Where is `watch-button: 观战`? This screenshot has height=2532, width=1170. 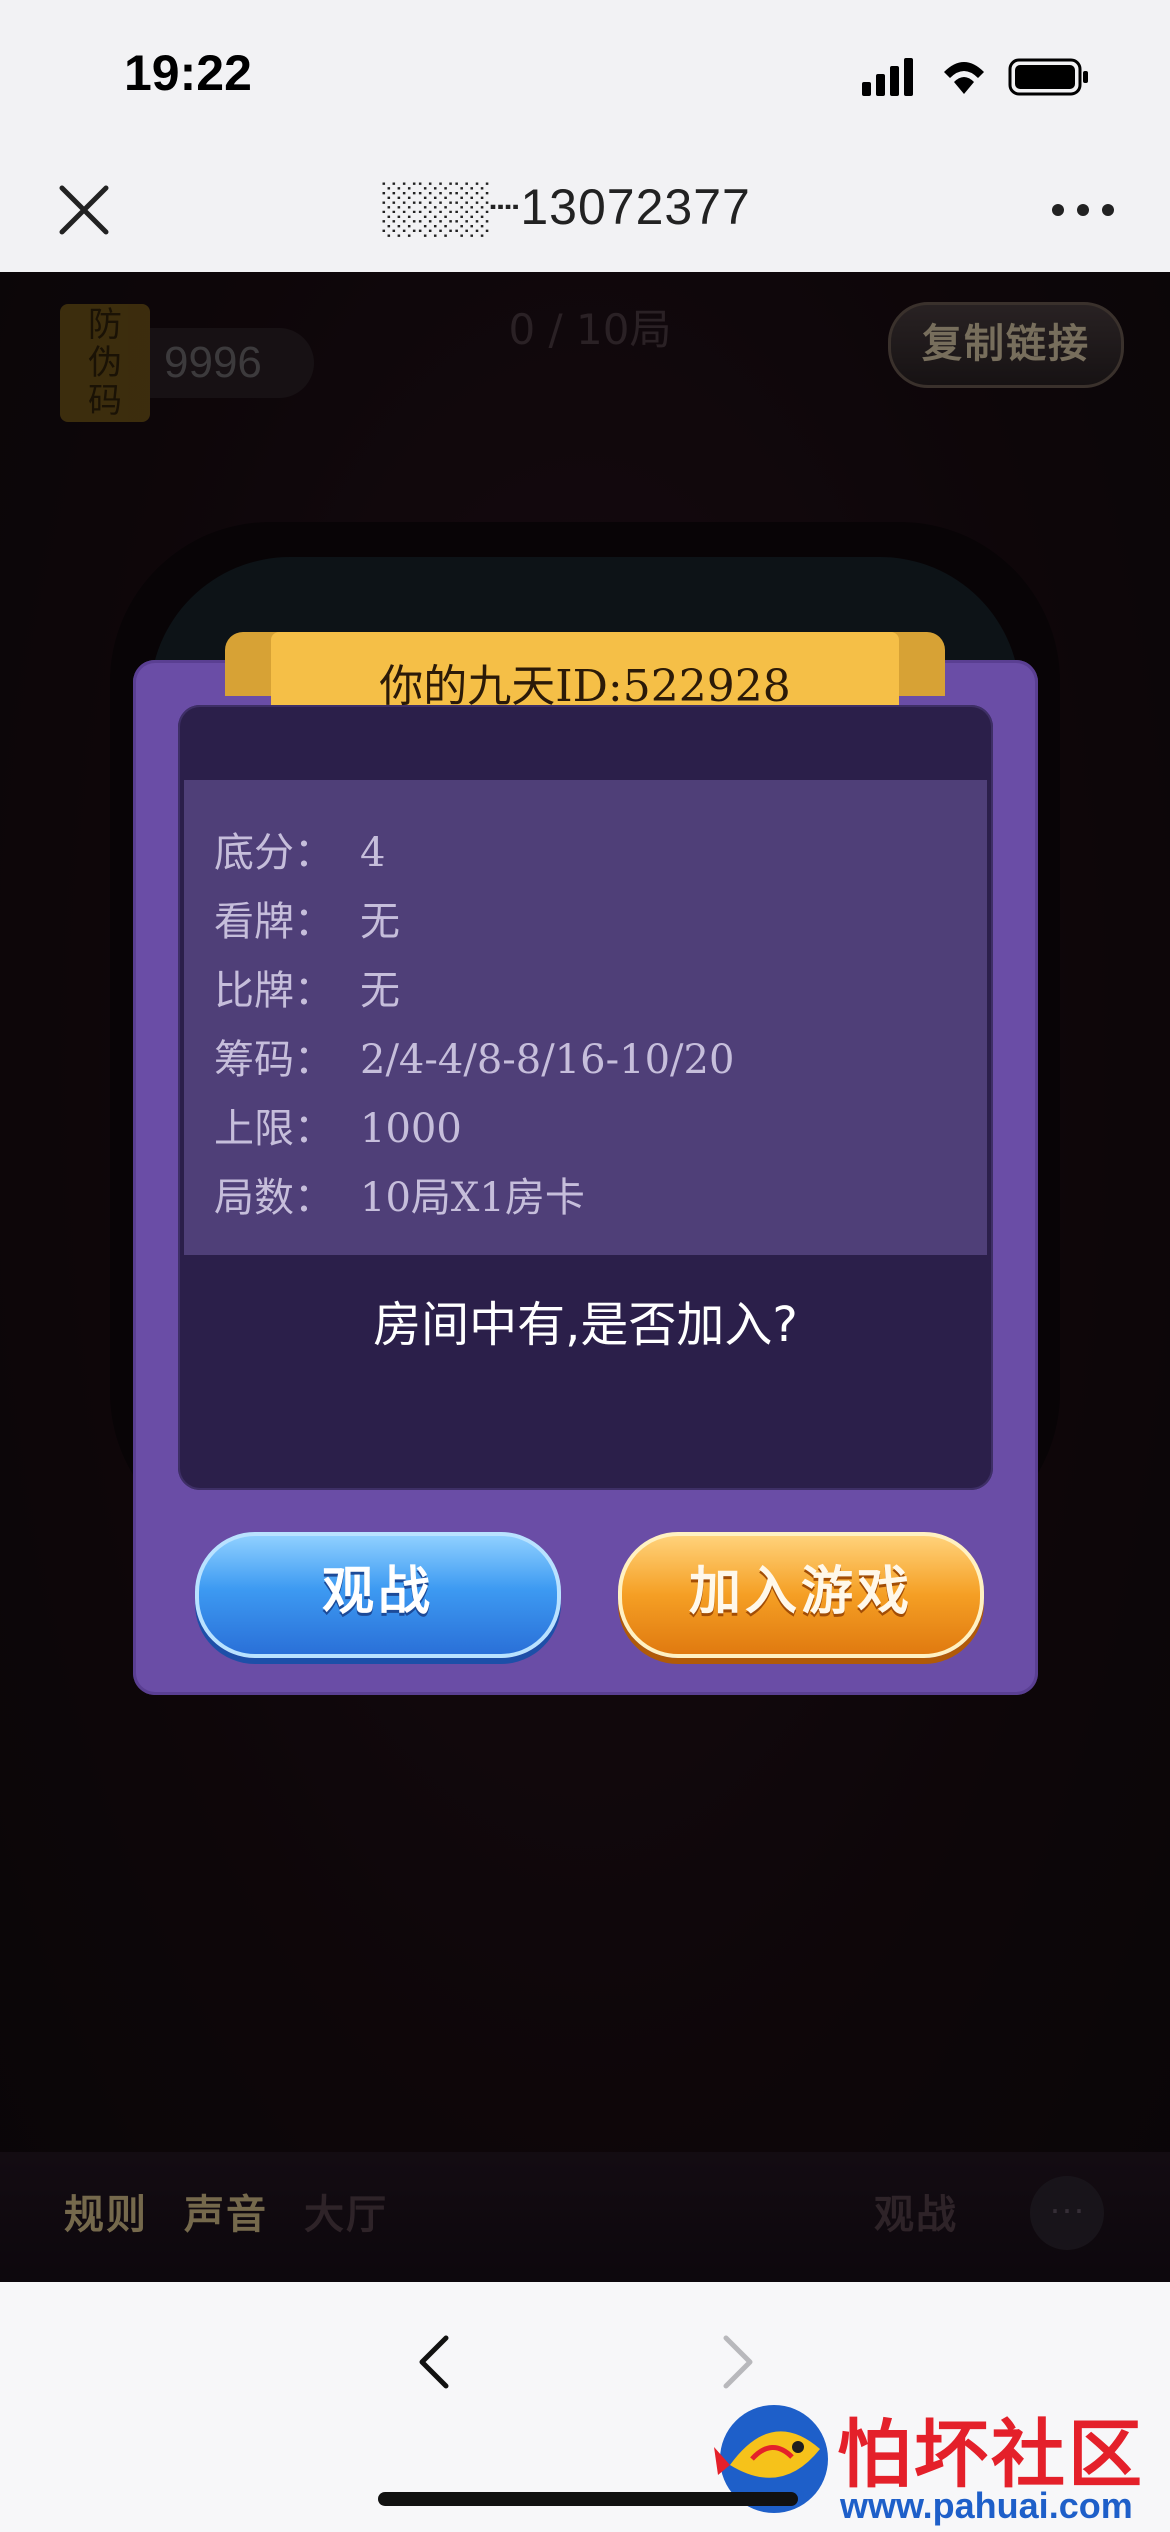
watch-button: 观战 is located at coordinates (378, 1595).